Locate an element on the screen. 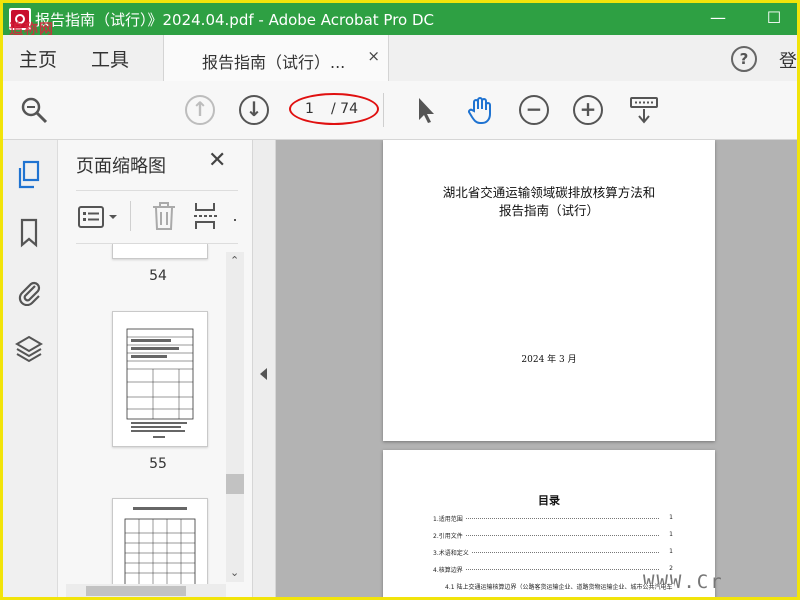 This screenshot has height=600, width=800. panel-collapse-strip is located at coordinates (264, 368).